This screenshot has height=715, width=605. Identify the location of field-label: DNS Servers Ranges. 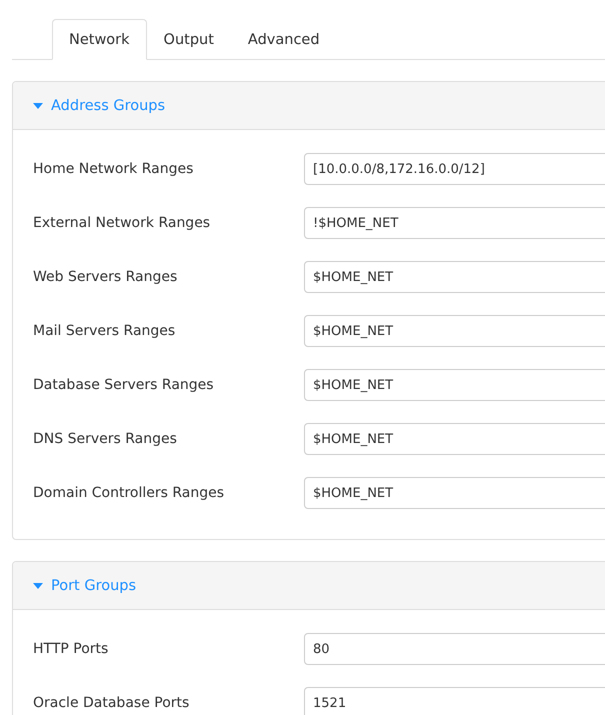
(105, 439).